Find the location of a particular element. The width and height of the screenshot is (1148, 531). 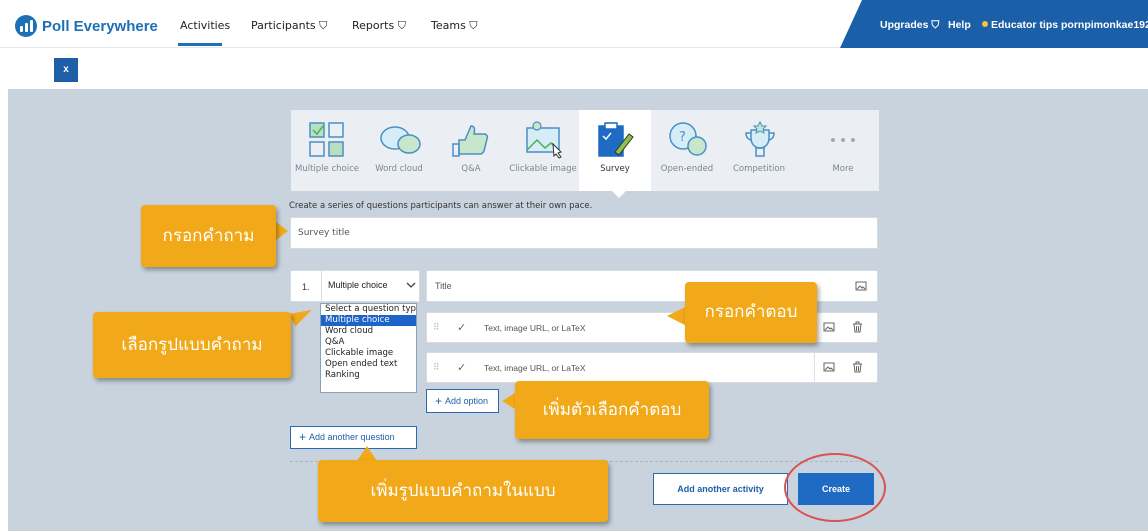

tile-competition: Competition is located at coordinates (759, 150).